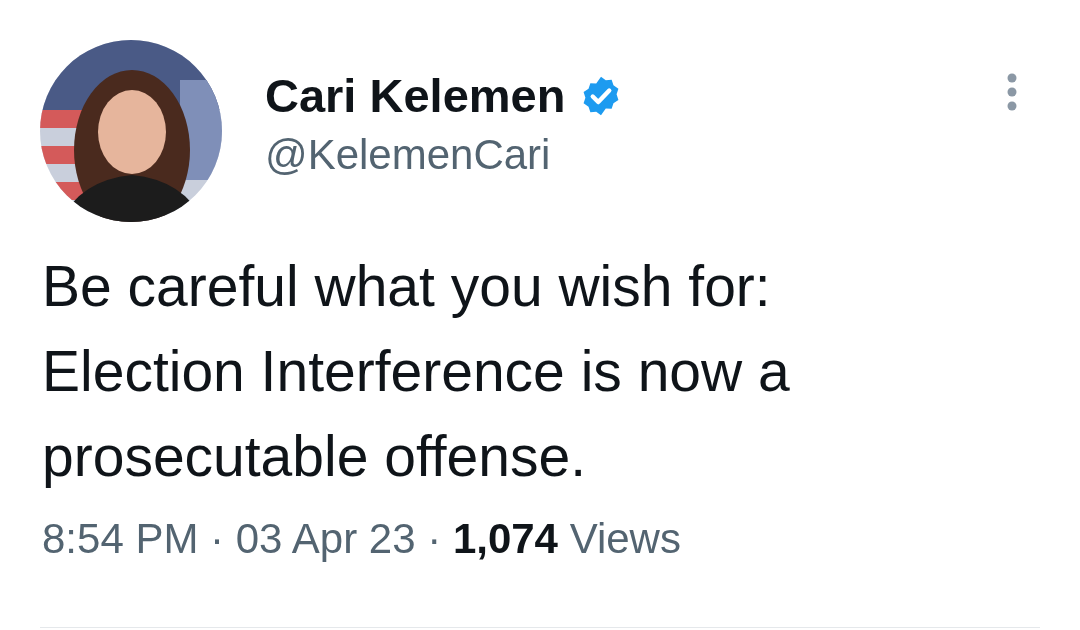 Image resolution: width=1080 pixels, height=630 pixels. What do you see at coordinates (362, 539) in the screenshot?
I see `tweet-metadata: 8:54 PM · 03 Apr 23 · 1,074 Views` at bounding box center [362, 539].